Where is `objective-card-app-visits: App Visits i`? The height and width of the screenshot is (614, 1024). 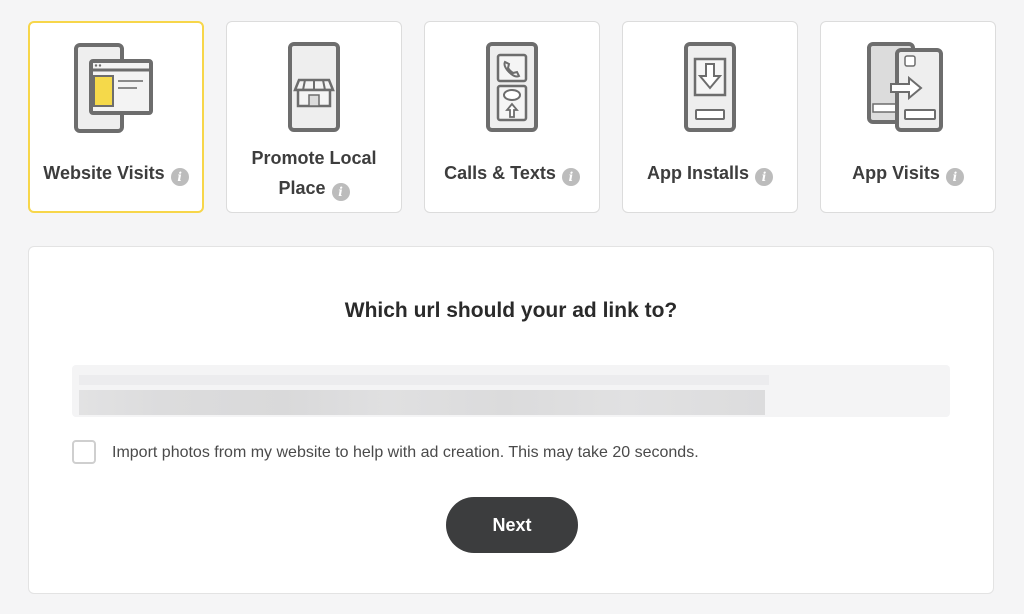 objective-card-app-visits: App Visits i is located at coordinates (908, 117).